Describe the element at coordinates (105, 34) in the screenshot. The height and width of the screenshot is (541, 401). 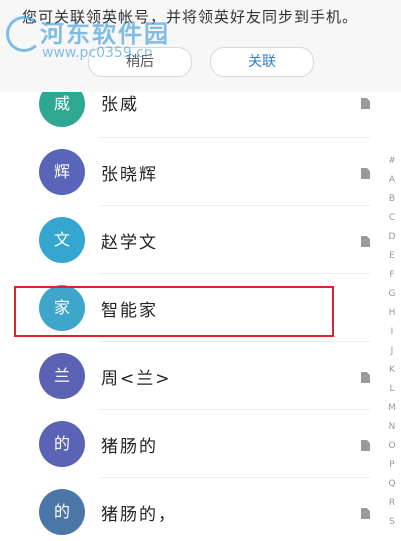
I see `watermark-title: 河东软件园` at that location.